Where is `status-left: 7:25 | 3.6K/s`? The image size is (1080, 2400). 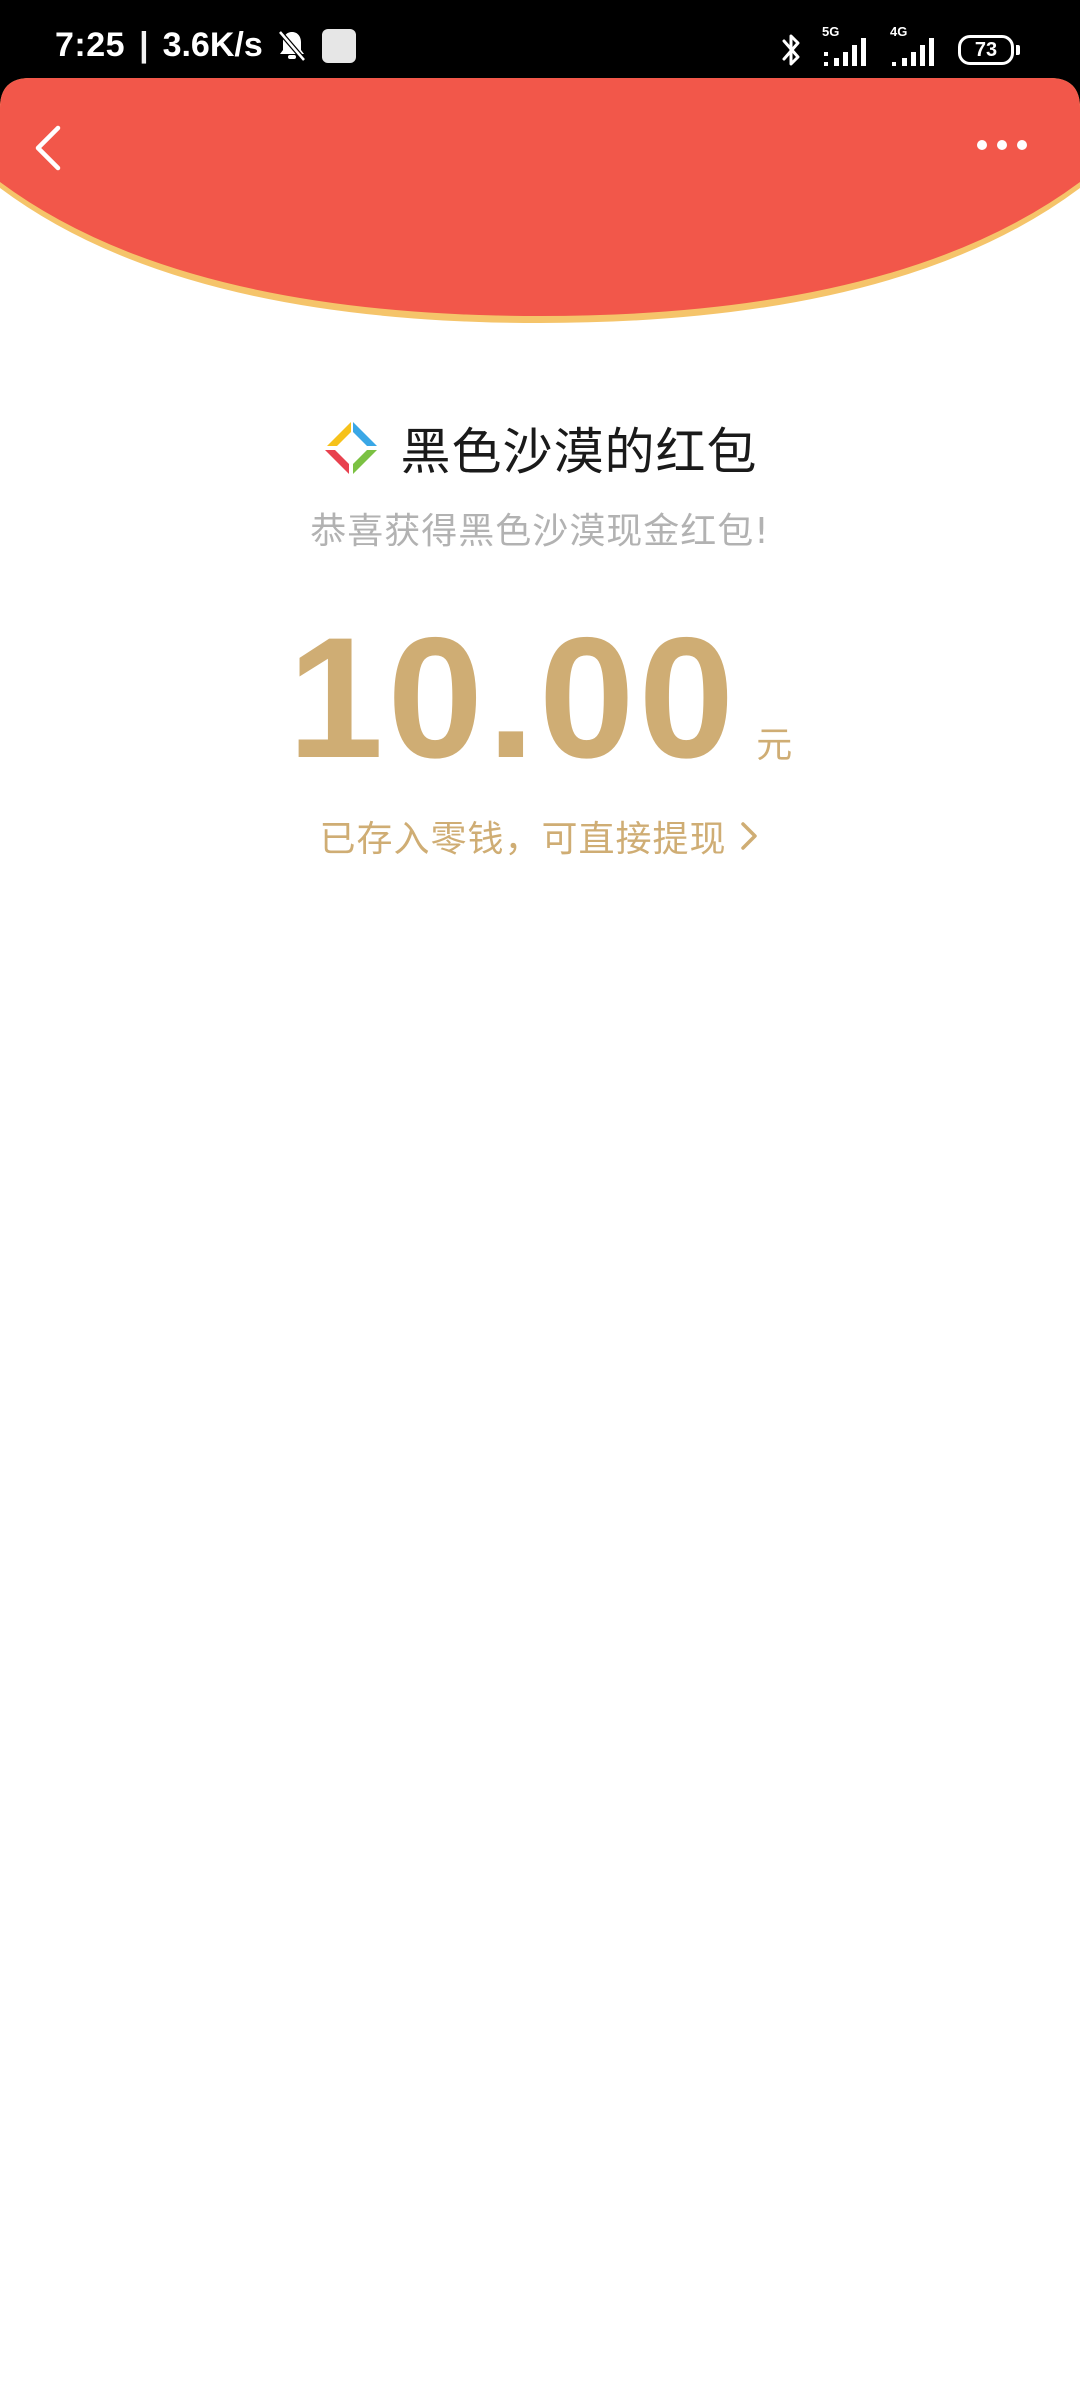 status-left: 7:25 | 3.6K/s is located at coordinates (206, 45).